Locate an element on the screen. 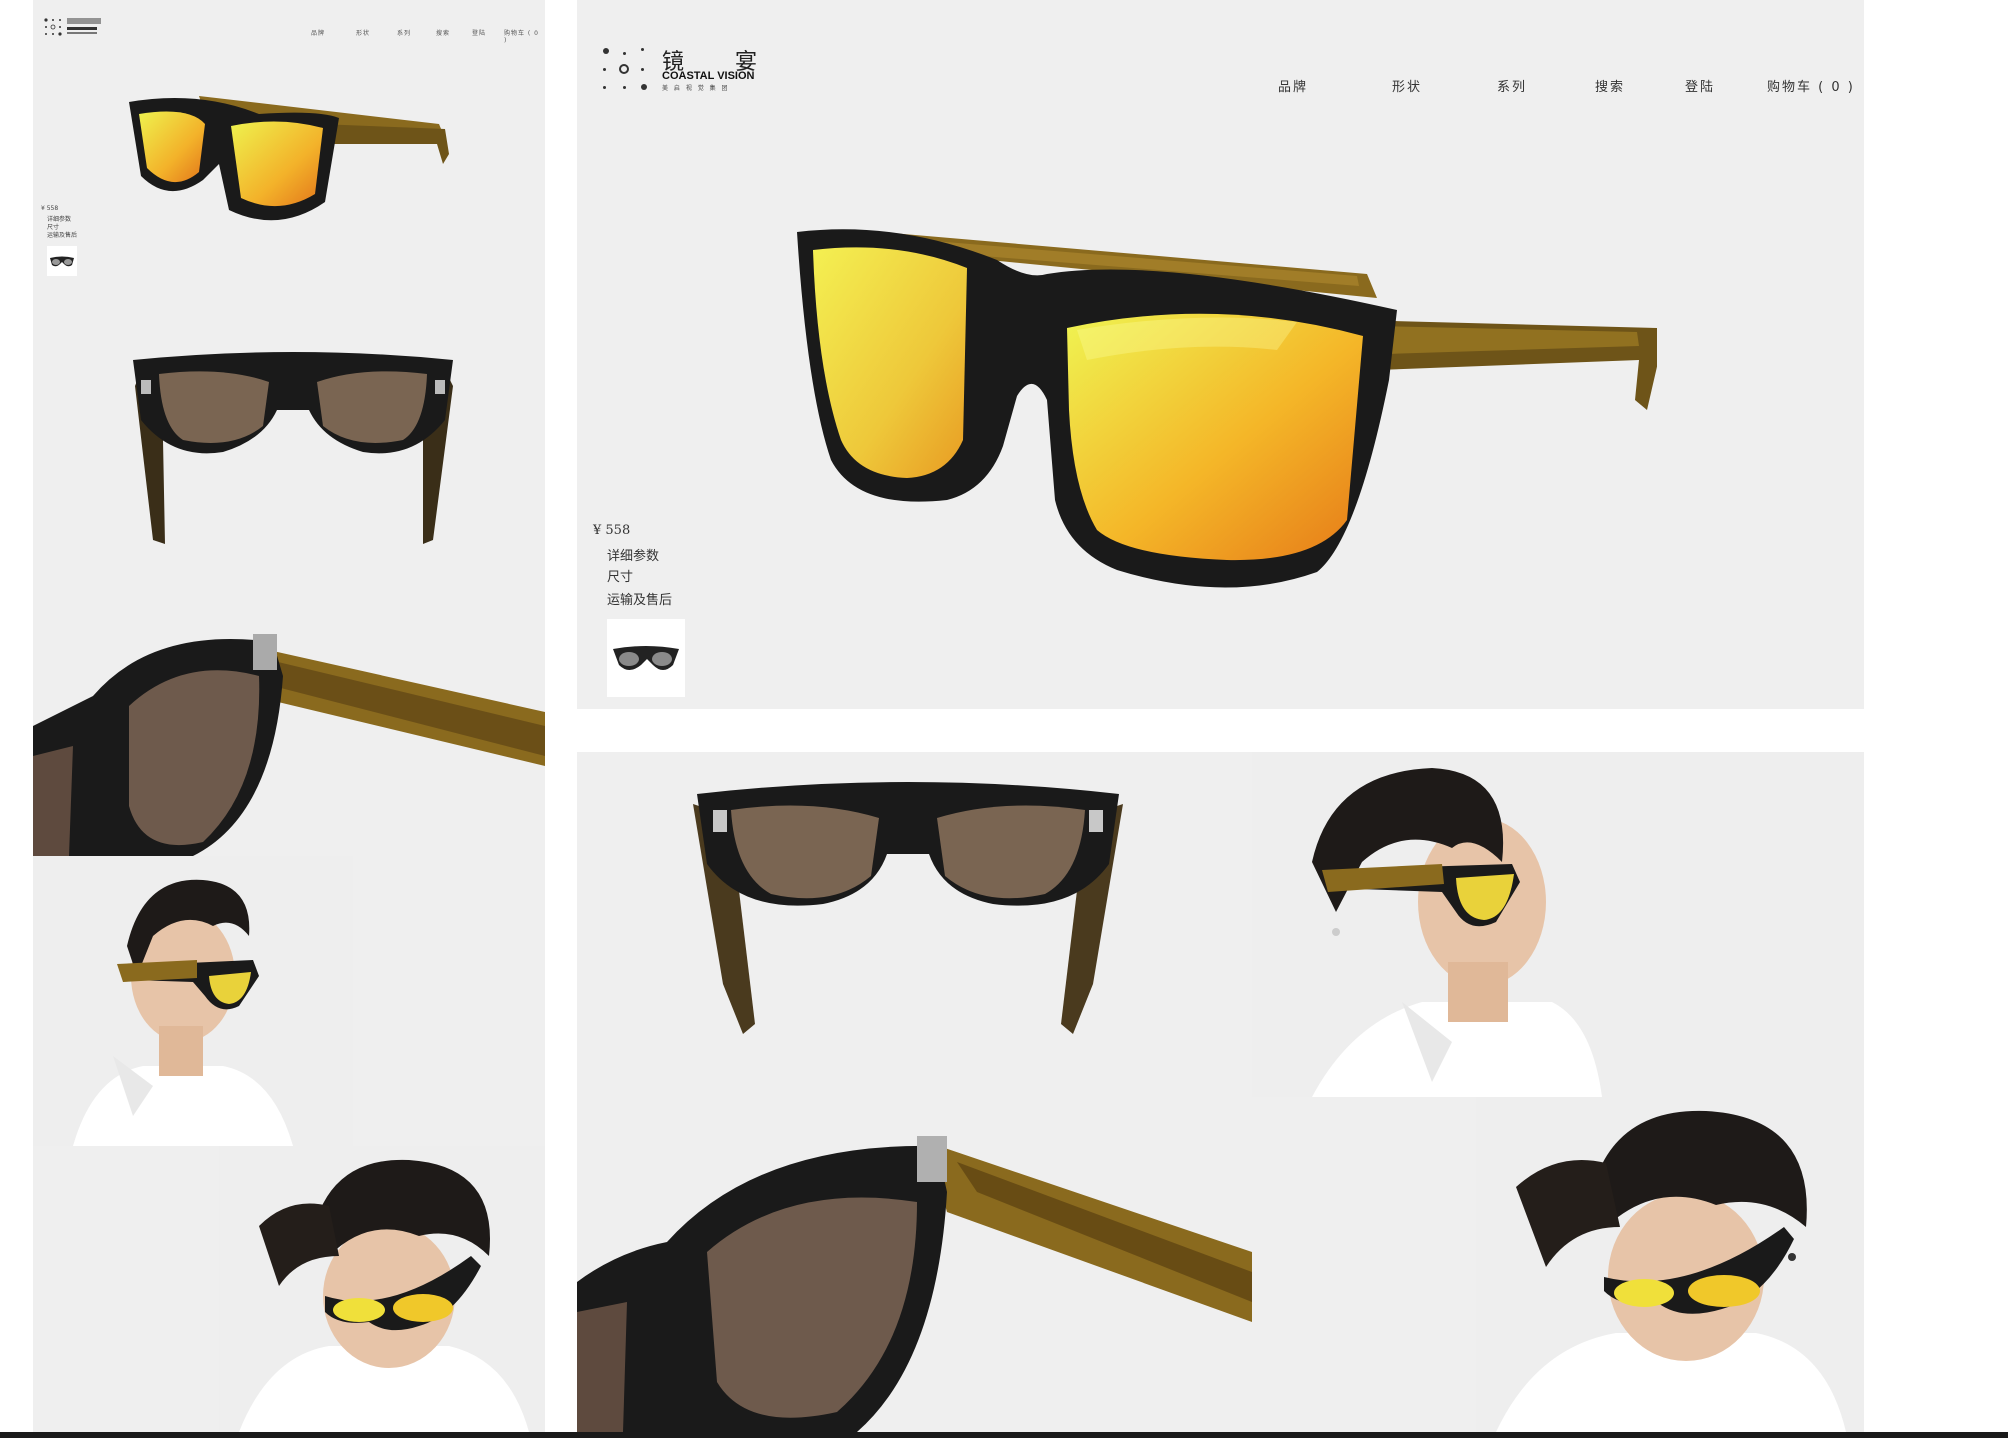 The width and height of the screenshot is (2008, 1438). mini-nav-brand: 品牌 is located at coordinates (318, 32).